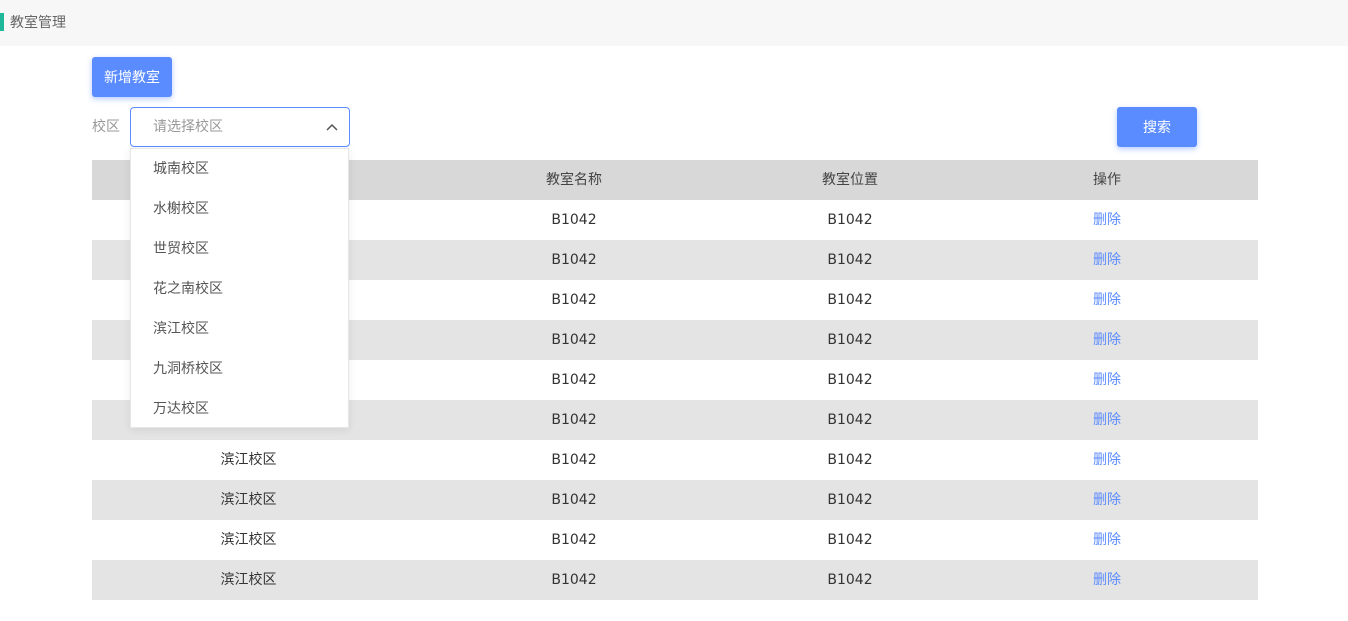 This screenshot has height=621, width=1348. Describe the element at coordinates (38, 23) in the screenshot. I see `page-title: 教室管理` at that location.